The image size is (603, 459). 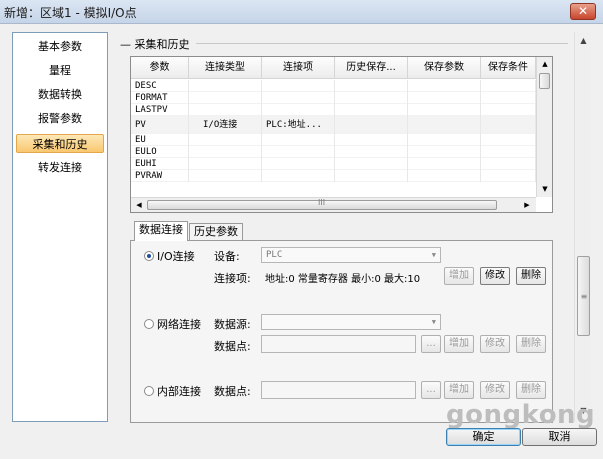 What do you see at coordinates (225, 68) in the screenshot?
I see `column-header-conn-type: 连接类型` at bounding box center [225, 68].